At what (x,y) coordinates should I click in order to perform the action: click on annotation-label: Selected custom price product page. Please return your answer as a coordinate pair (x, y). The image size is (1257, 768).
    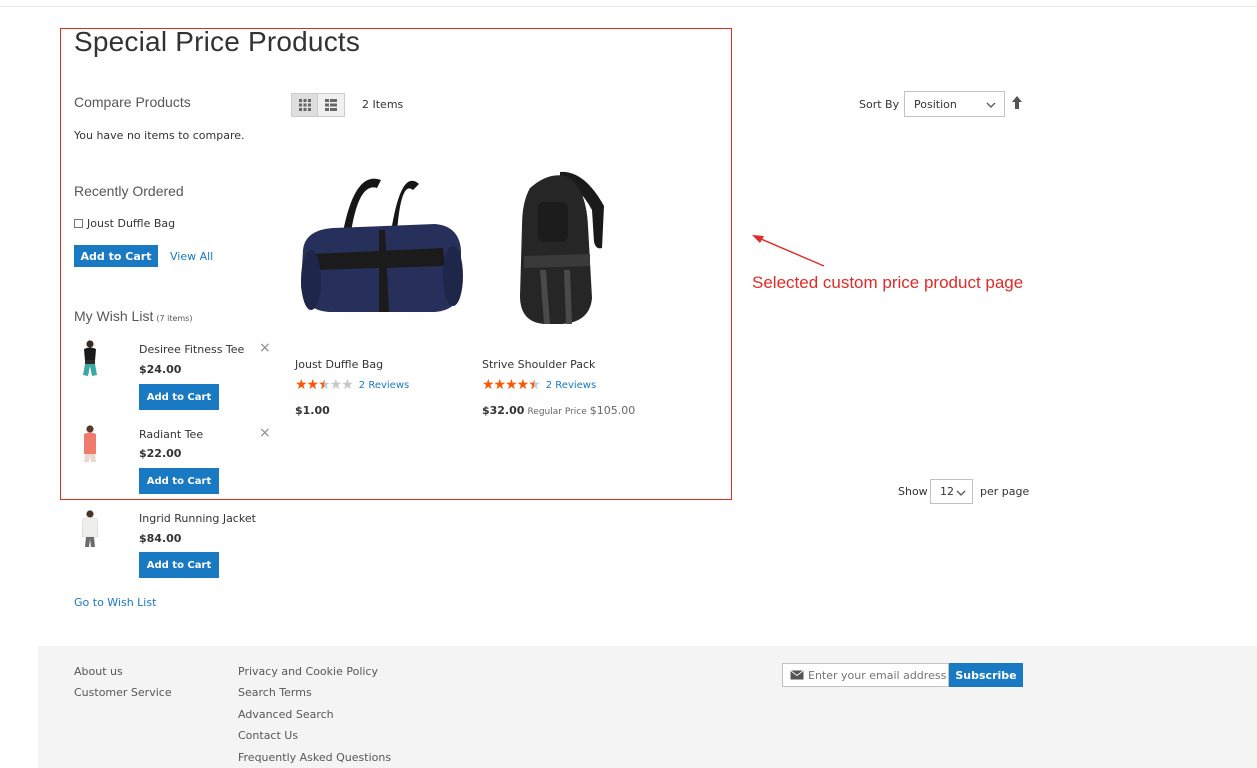
    Looking at the image, I should click on (888, 282).